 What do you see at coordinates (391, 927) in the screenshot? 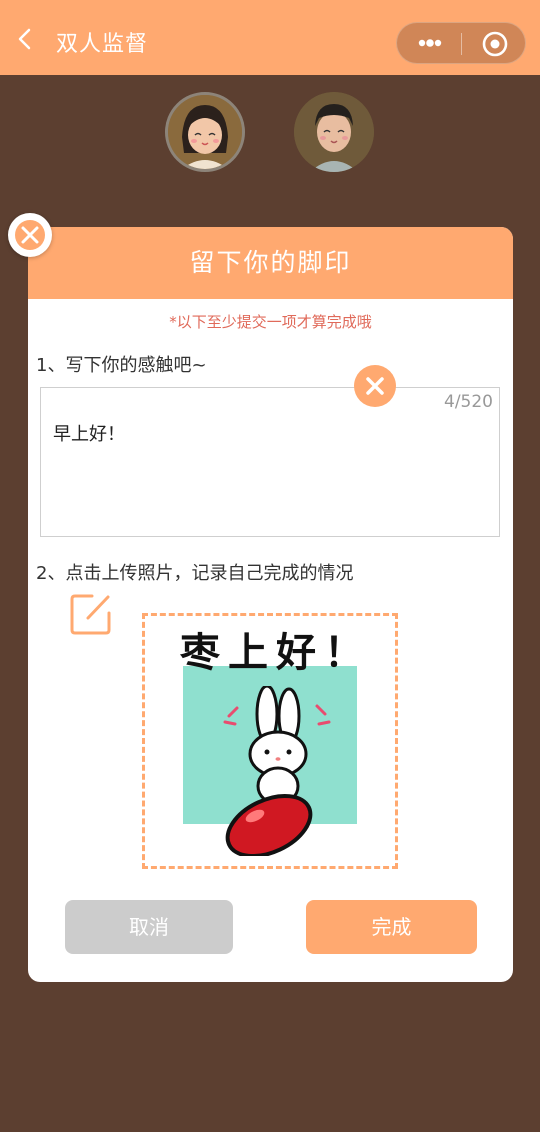
I see `done-button: 完成` at bounding box center [391, 927].